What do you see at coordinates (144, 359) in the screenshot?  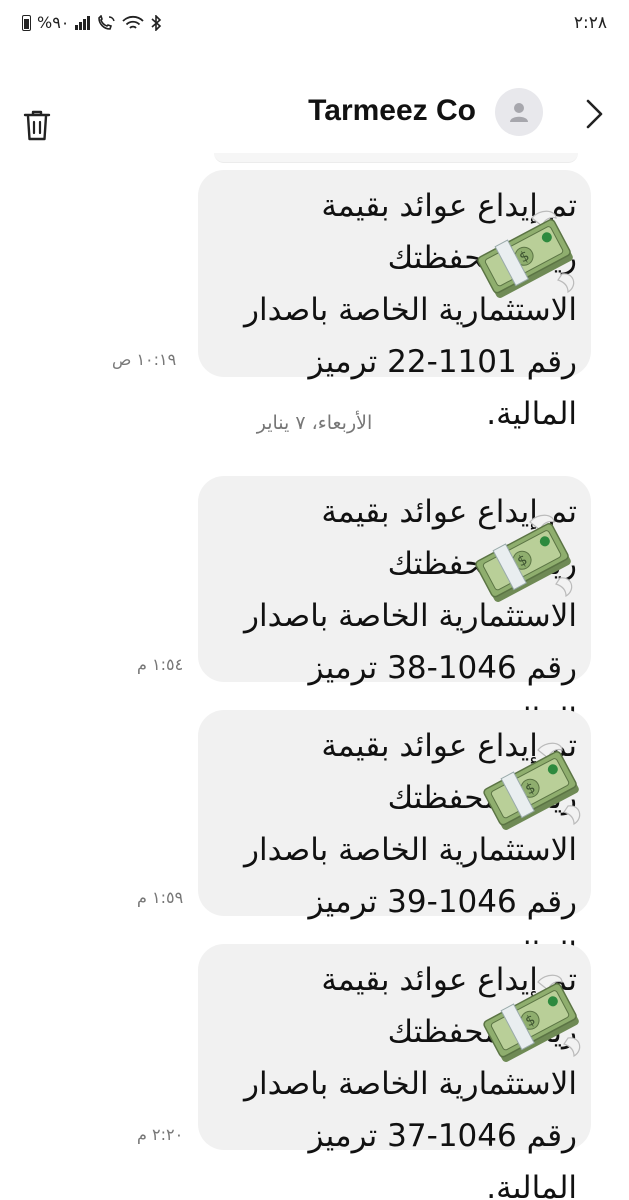 I see `message-time: ١٠:١٩ ص` at bounding box center [144, 359].